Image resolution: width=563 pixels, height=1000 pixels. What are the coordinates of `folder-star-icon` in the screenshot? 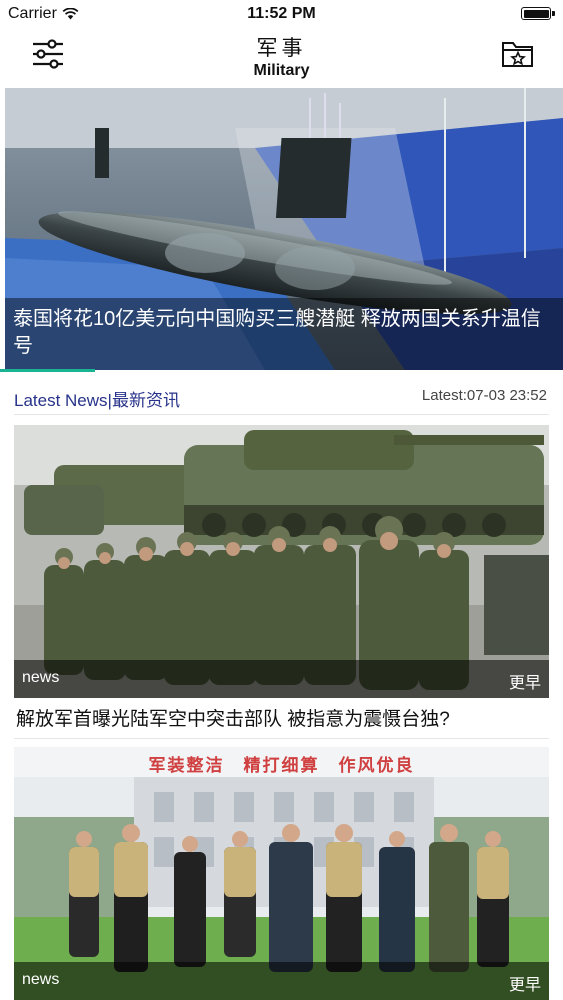 It's located at (517, 54).